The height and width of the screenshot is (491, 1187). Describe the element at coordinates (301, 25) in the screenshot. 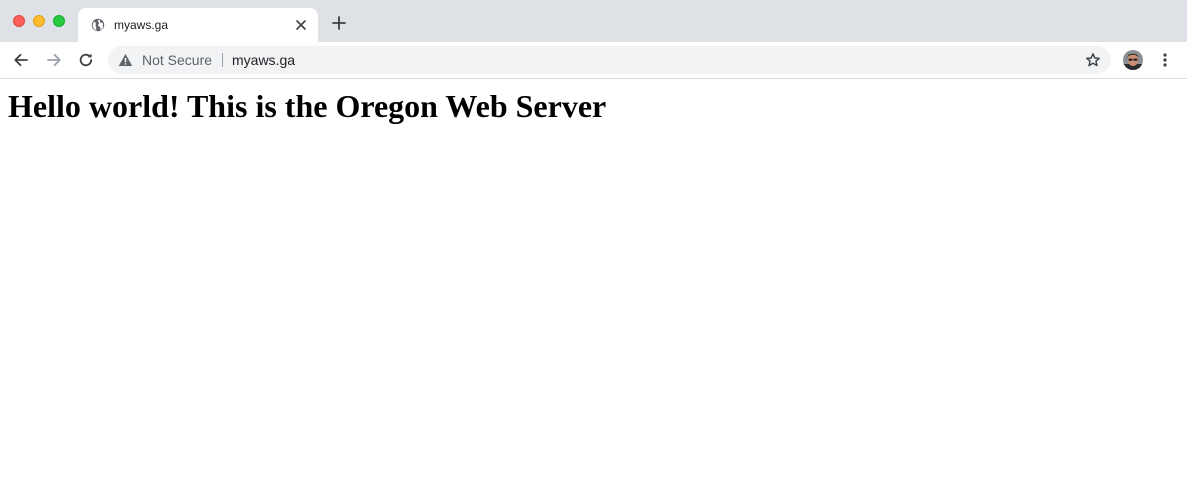

I see `close-icon` at that location.